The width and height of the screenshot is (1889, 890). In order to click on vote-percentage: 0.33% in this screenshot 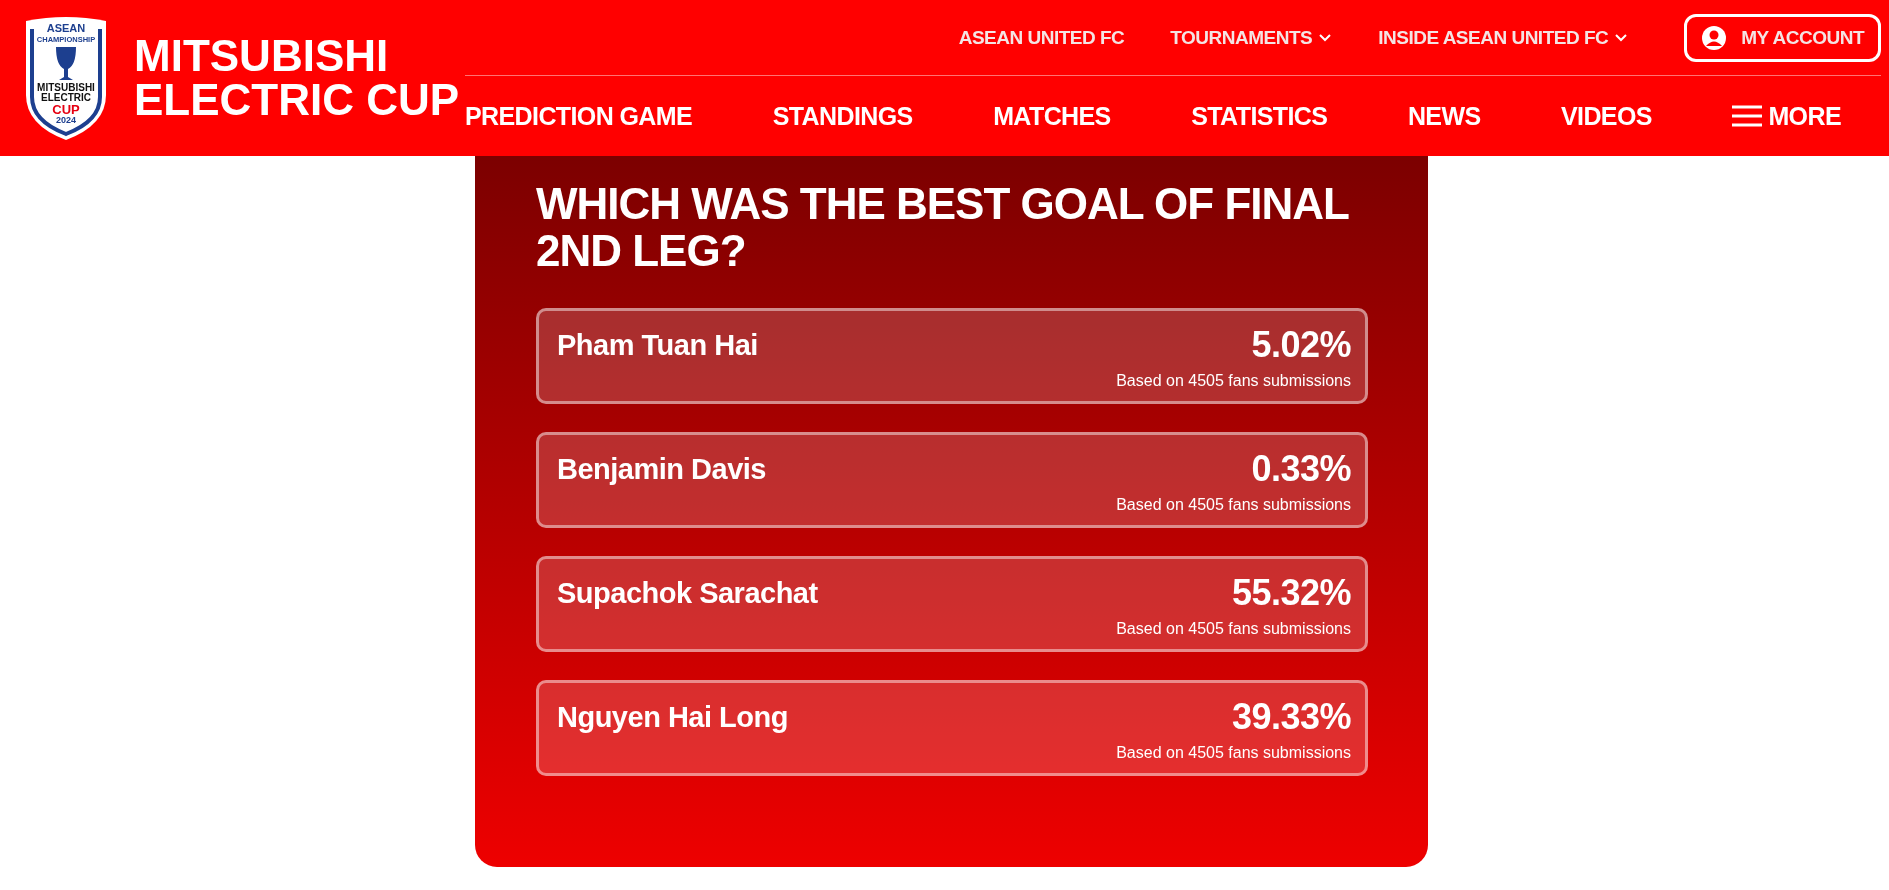, I will do `click(1301, 469)`.